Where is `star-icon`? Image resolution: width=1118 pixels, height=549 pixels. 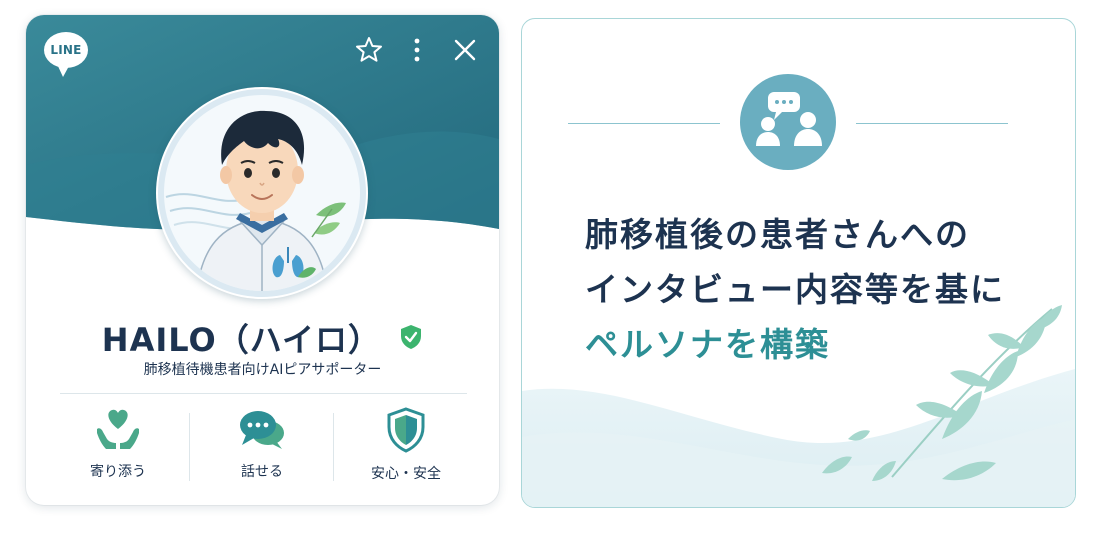
star-icon is located at coordinates (369, 50).